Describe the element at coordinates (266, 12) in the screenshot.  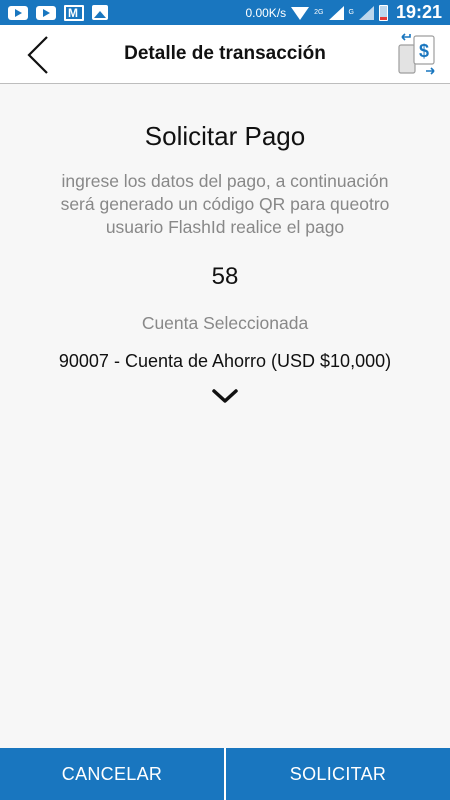
I see `network-speed: 0.00K/s` at that location.